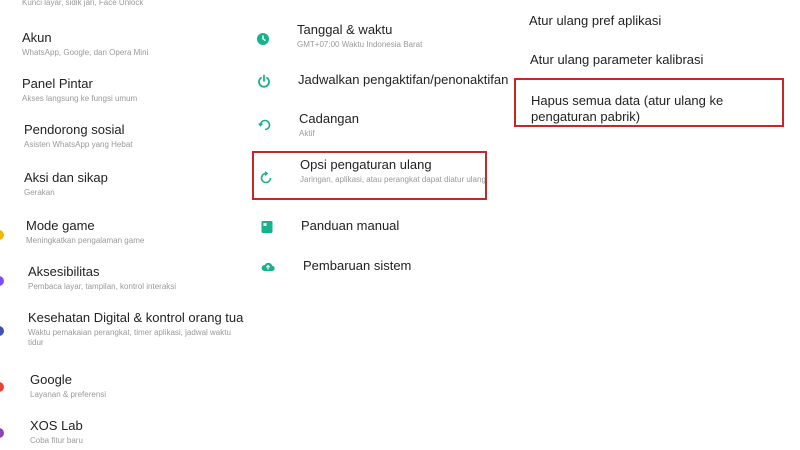 The width and height of the screenshot is (800, 450). I want to click on item-title: Aksi dan sikap, so click(66, 177).